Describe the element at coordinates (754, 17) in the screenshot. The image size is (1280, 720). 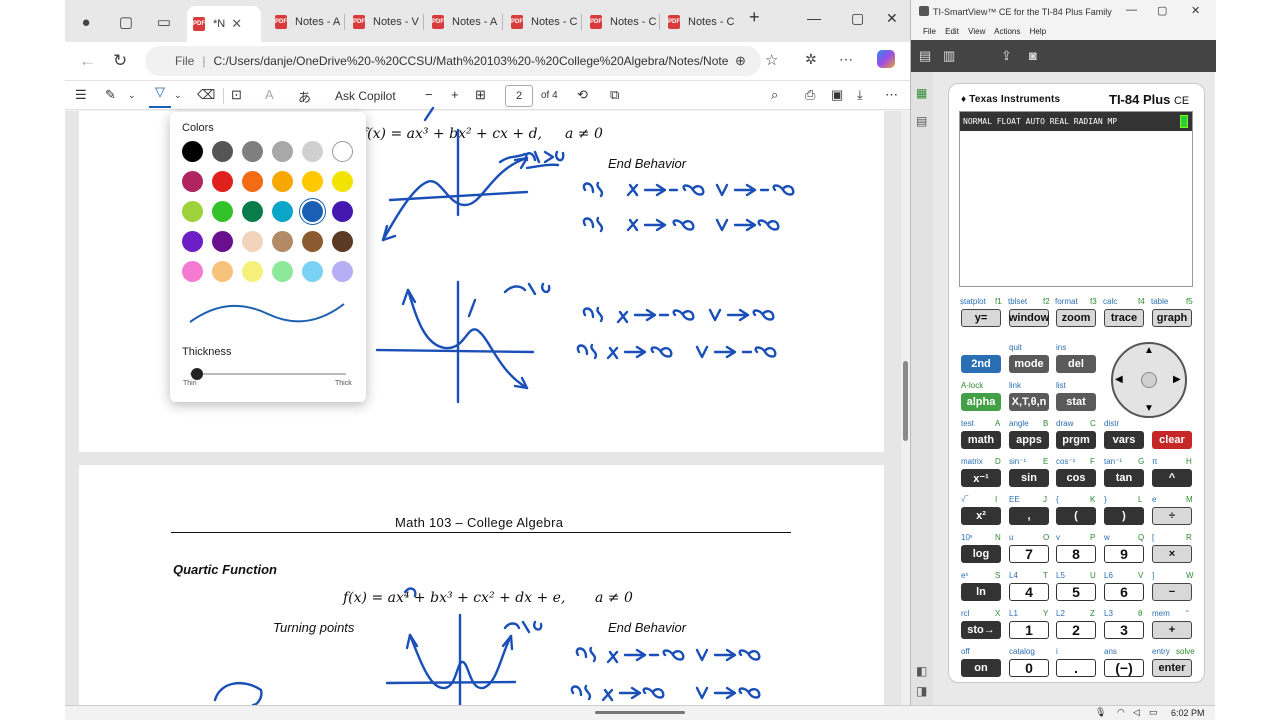
I see `new-tab-icon: +` at that location.